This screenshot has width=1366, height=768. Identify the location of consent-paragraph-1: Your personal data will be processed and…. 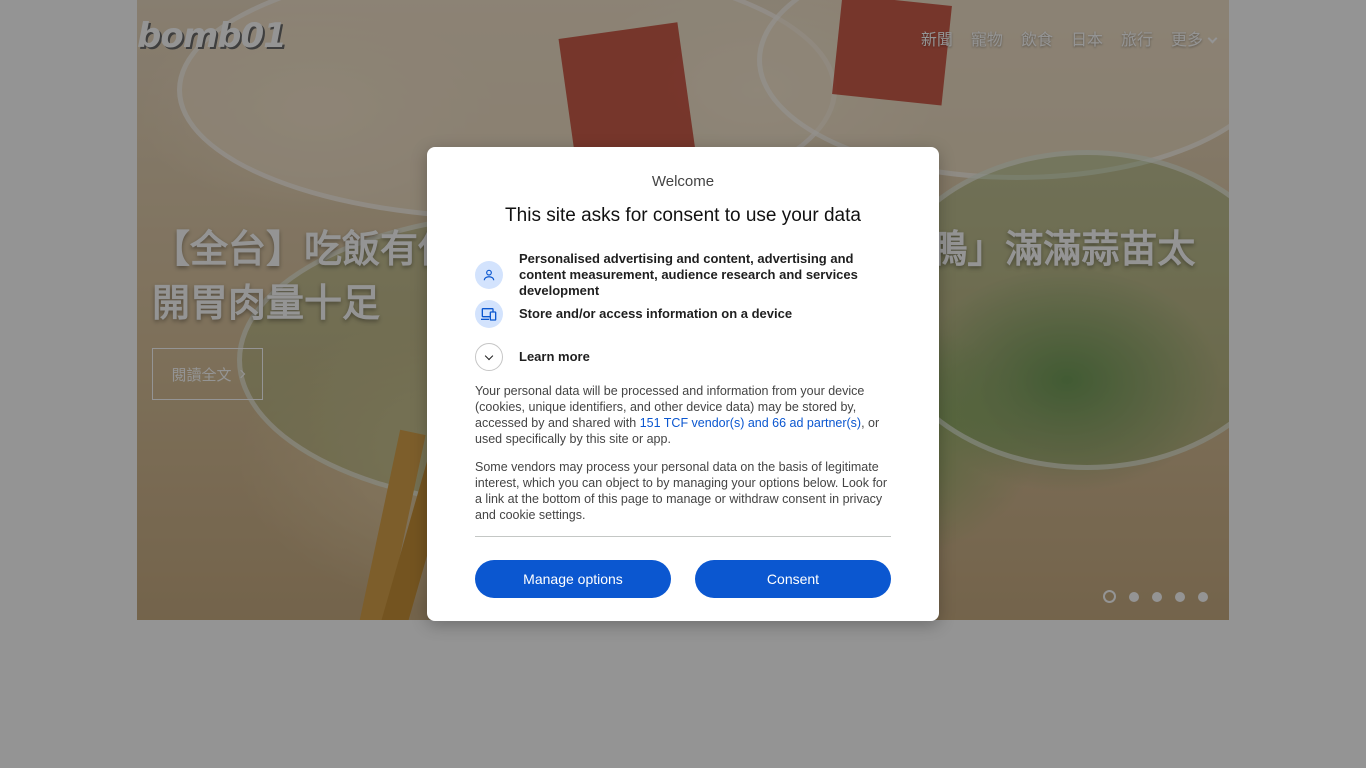
(683, 415).